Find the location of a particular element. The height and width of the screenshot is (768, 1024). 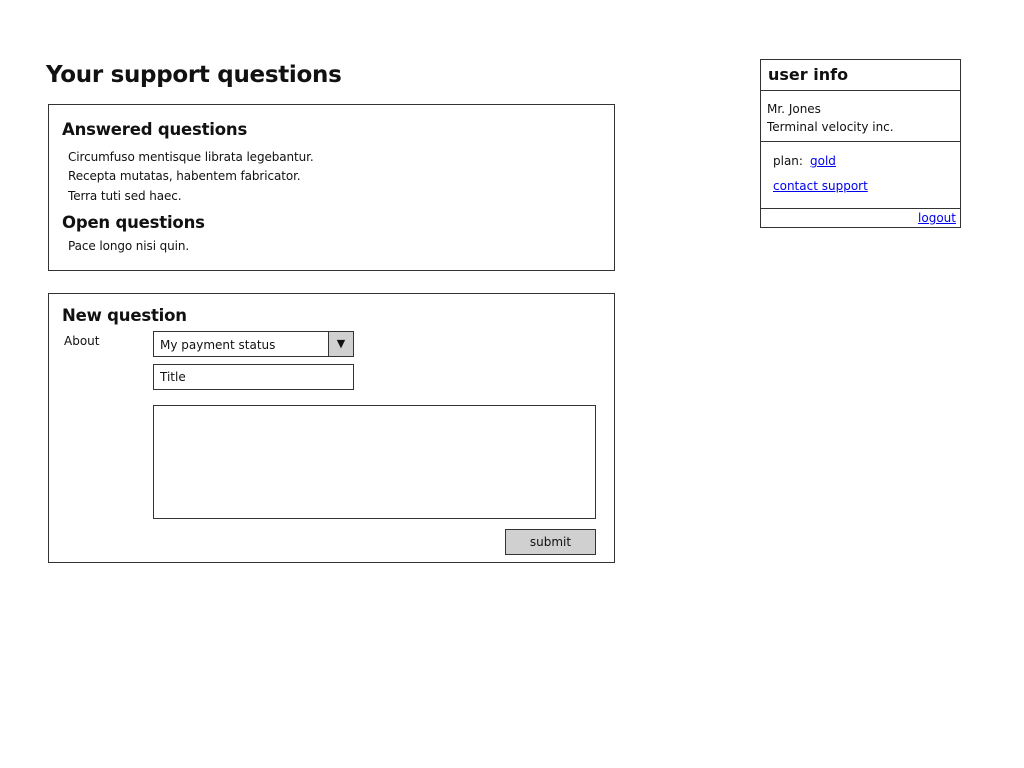

logout-link: logout is located at coordinates (937, 218).